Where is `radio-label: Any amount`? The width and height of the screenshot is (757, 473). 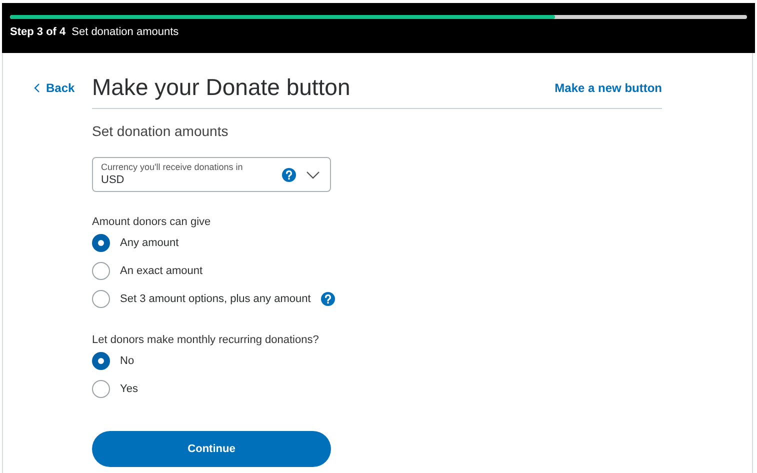 radio-label: Any amount is located at coordinates (149, 243).